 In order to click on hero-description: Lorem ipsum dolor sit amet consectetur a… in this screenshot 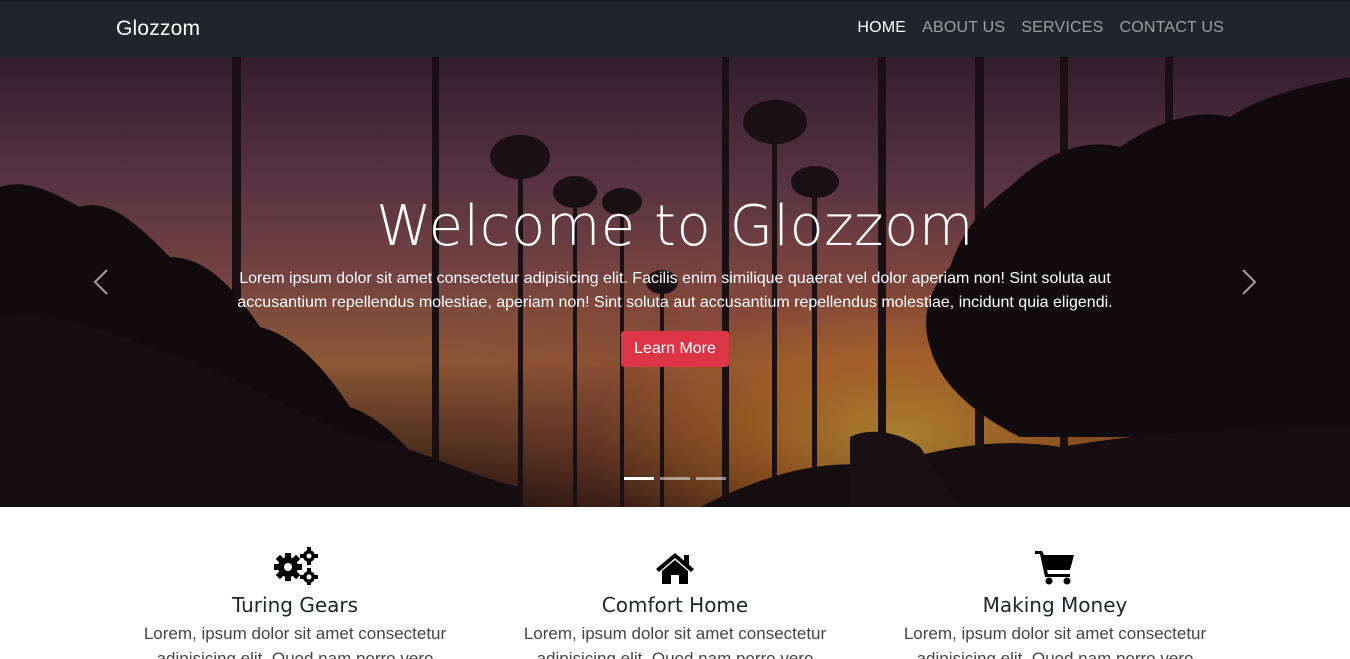, I will do `click(675, 290)`.